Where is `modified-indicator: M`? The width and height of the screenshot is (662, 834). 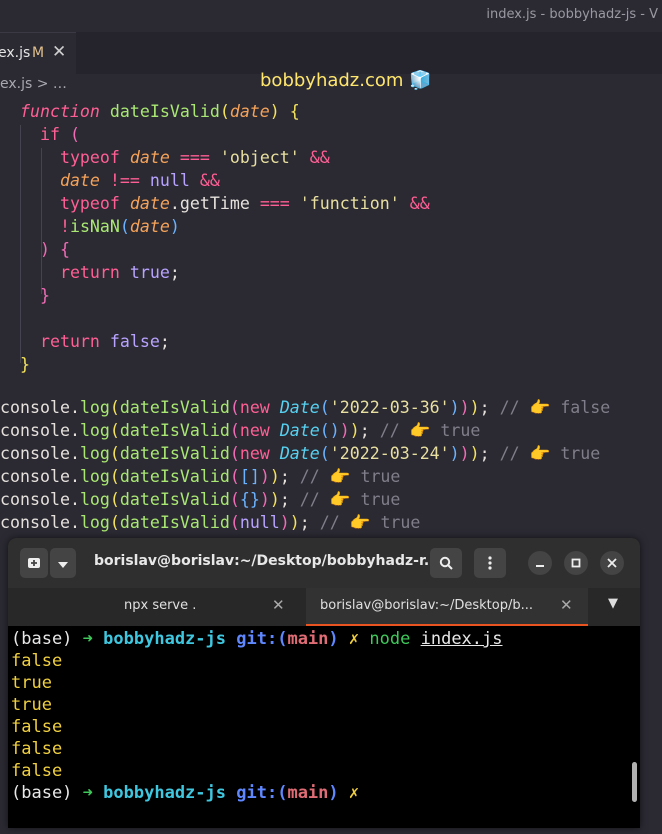
modified-indicator: M is located at coordinates (38, 53).